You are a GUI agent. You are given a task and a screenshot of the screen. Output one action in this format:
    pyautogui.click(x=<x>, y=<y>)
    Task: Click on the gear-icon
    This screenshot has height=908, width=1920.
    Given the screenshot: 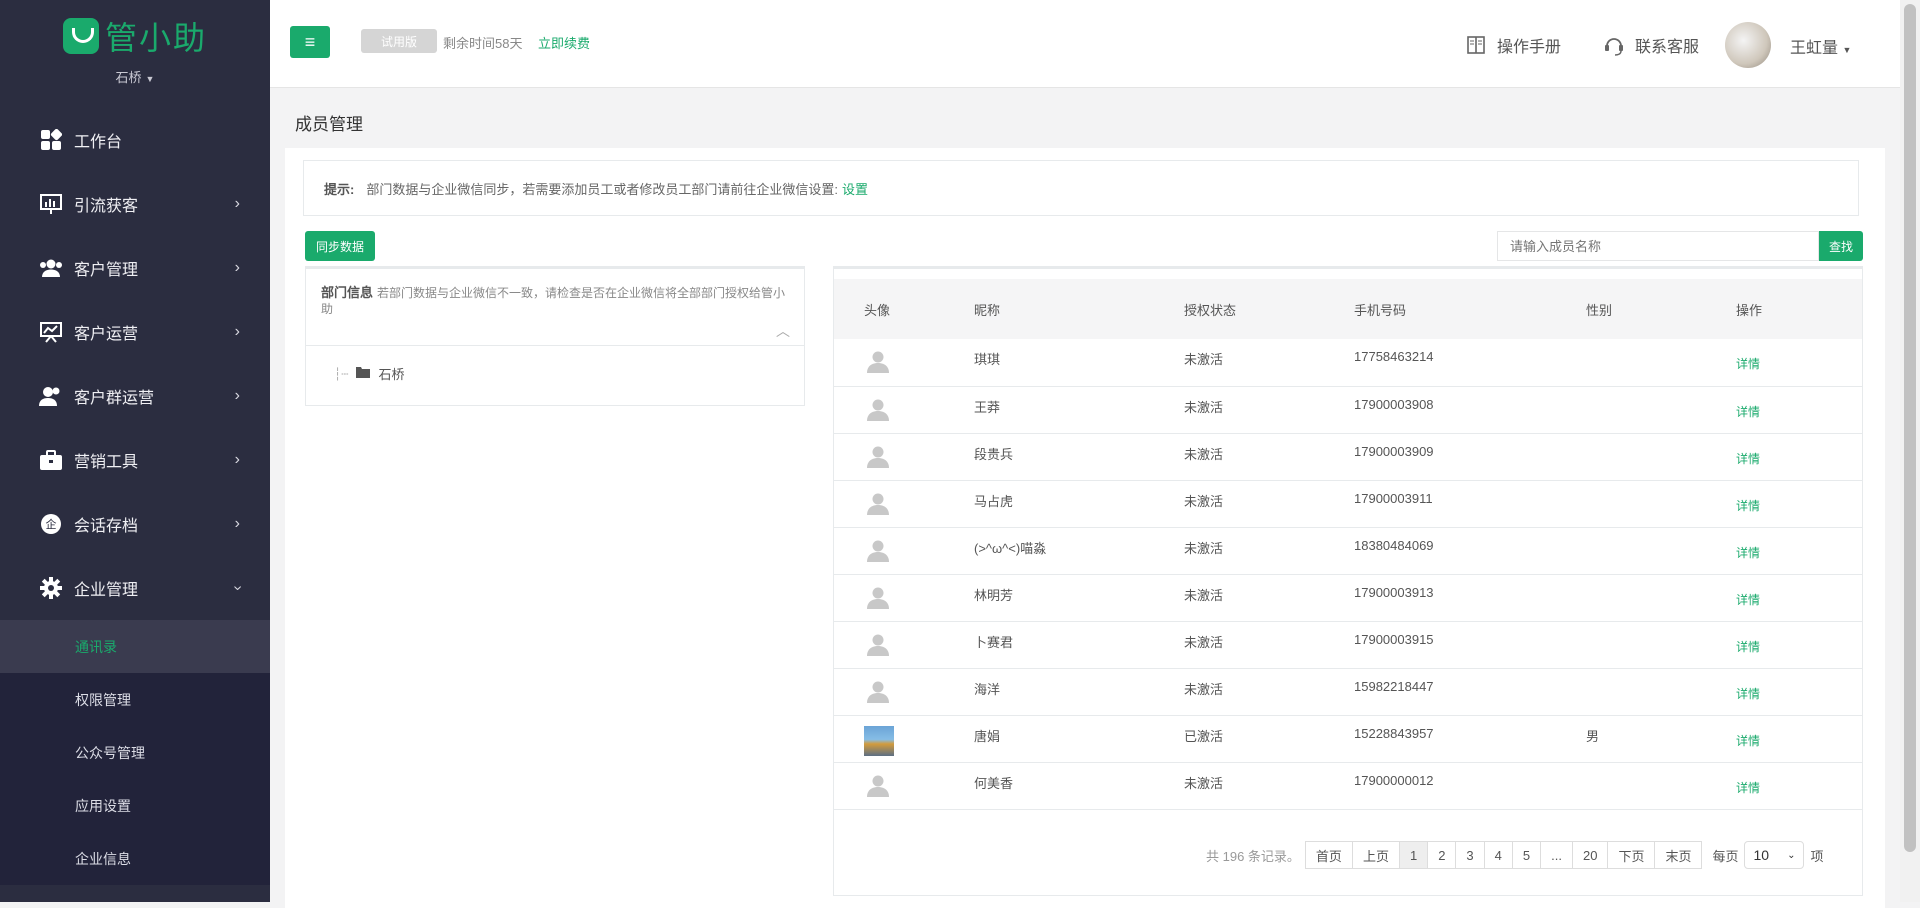 What is the action you would take?
    pyautogui.click(x=51, y=588)
    